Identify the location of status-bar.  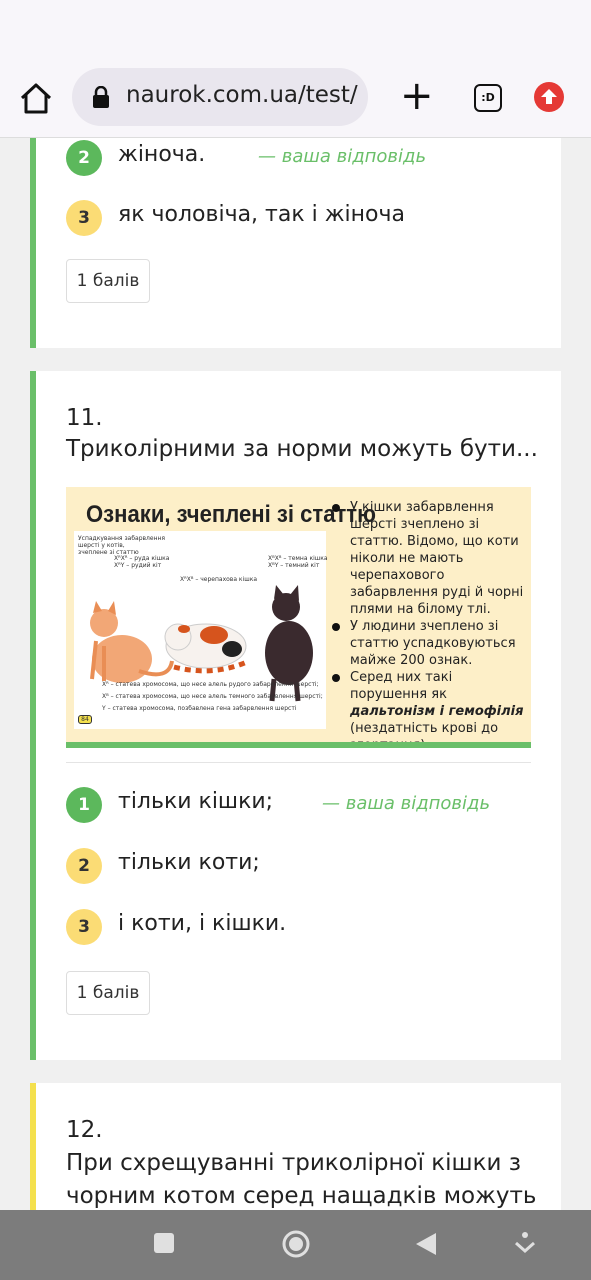
(295, 29).